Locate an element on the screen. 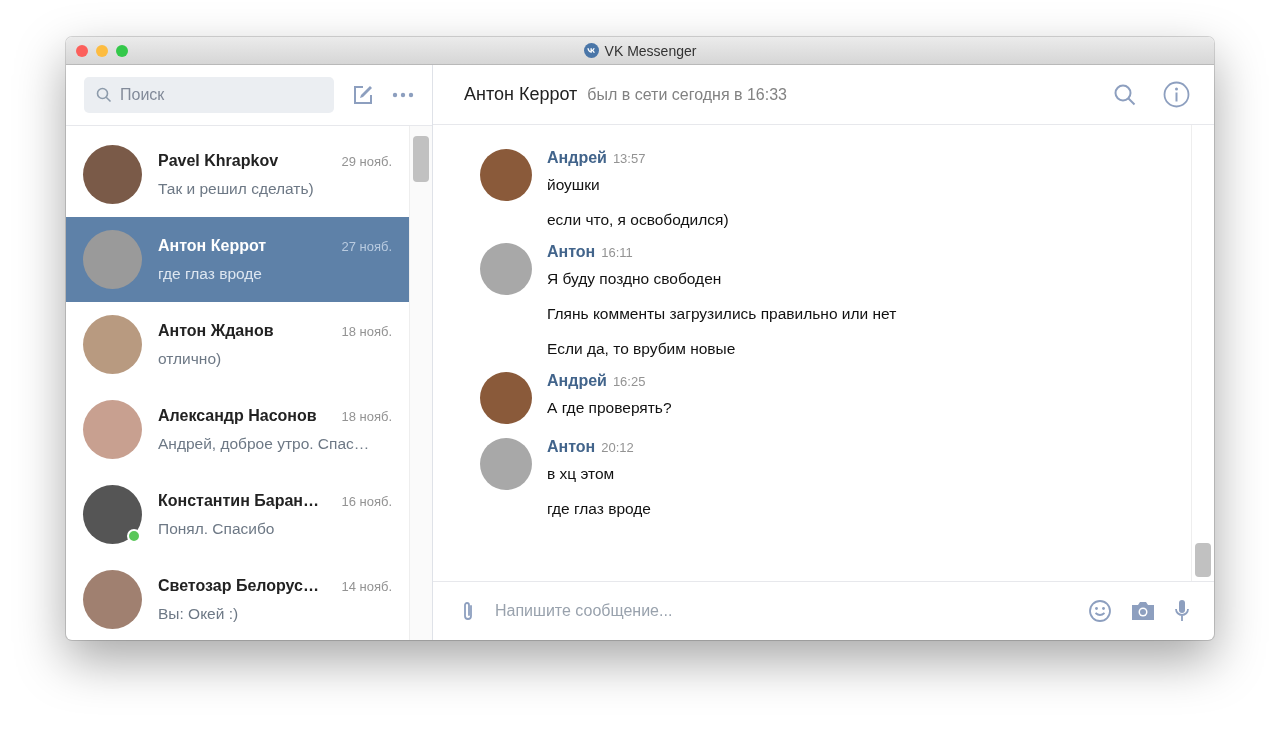 Image resolution: width=1280 pixels, height=735 pixels. contact-name: Антон Жданов is located at coordinates (216, 330).